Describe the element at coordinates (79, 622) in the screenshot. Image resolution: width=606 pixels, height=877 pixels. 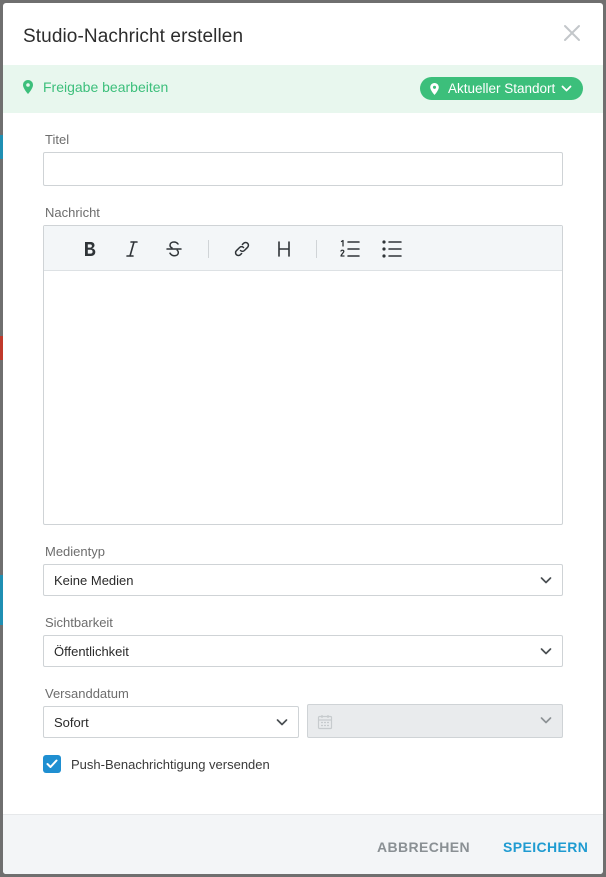
I see `visibility-label: Sichtbarkeit` at that location.